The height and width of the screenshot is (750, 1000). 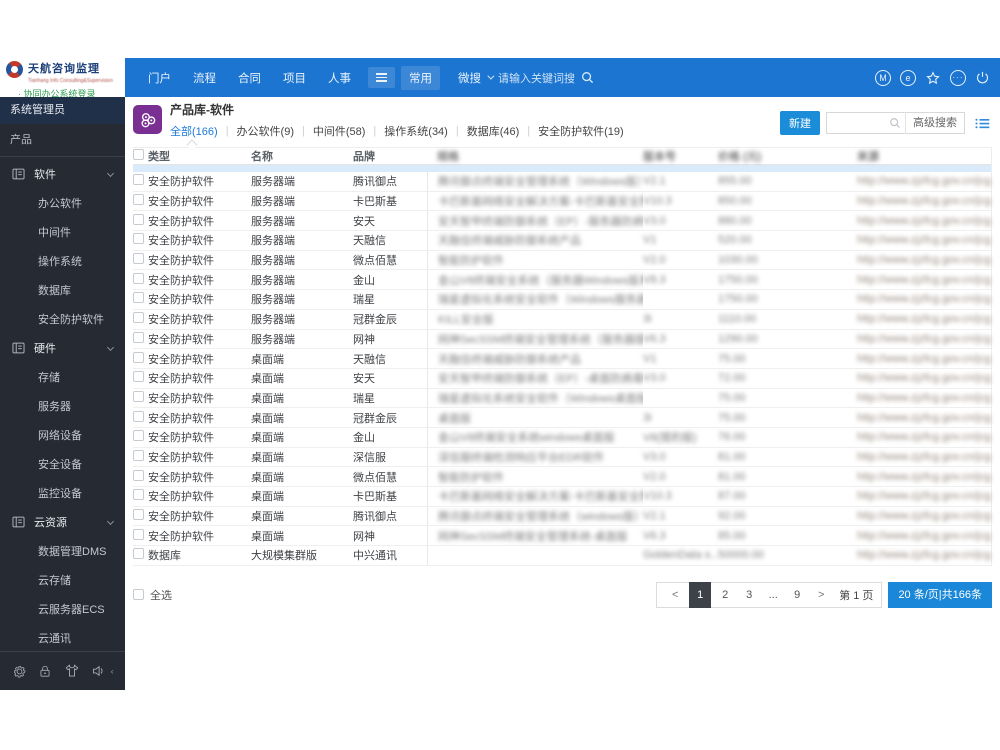 I want to click on sidebar-item-数据管理DMS: 数据管理DMS, so click(x=62, y=550).